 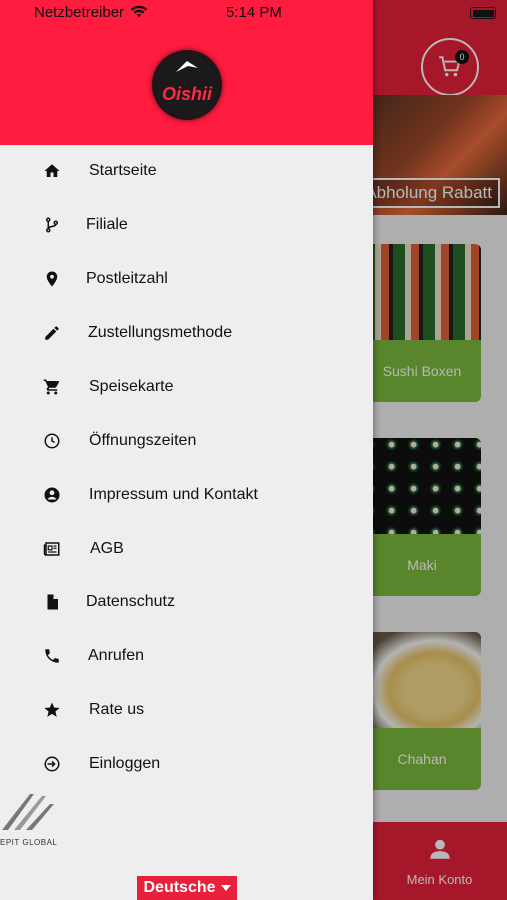 I want to click on menu-item-label: Datenschutz, so click(x=130, y=601).